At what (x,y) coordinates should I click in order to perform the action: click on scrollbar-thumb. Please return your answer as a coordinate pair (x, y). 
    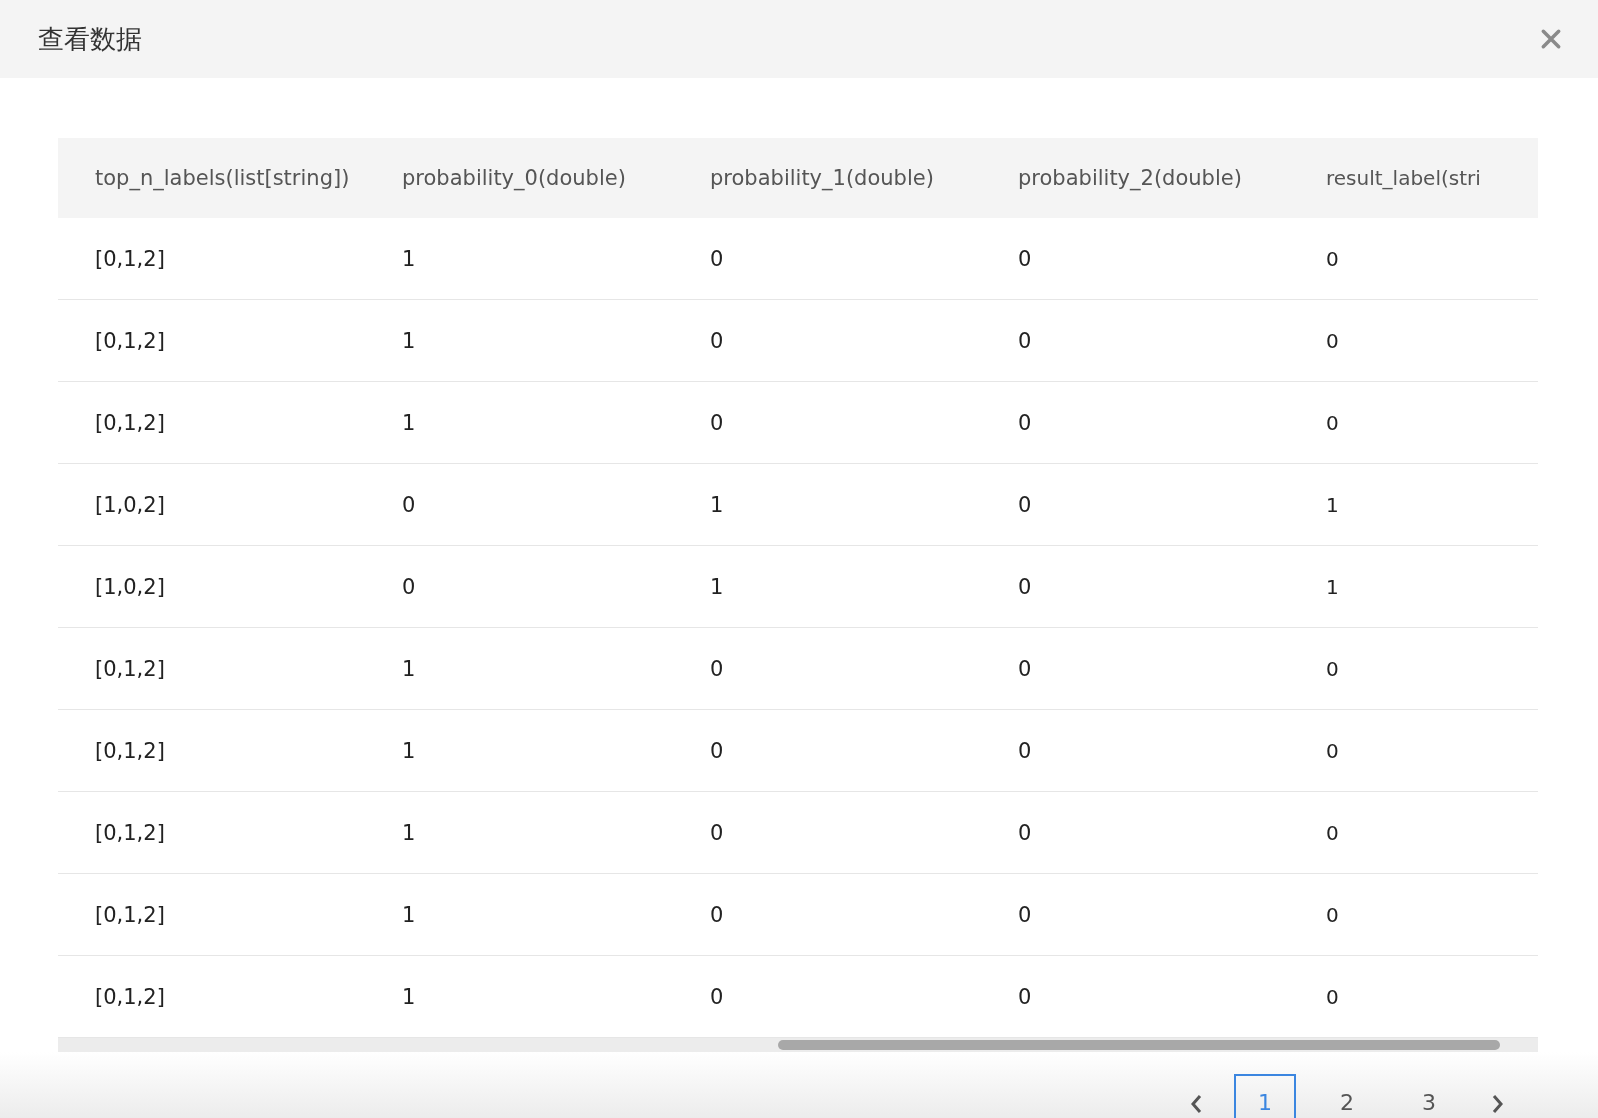
    Looking at the image, I should click on (1139, 1045).